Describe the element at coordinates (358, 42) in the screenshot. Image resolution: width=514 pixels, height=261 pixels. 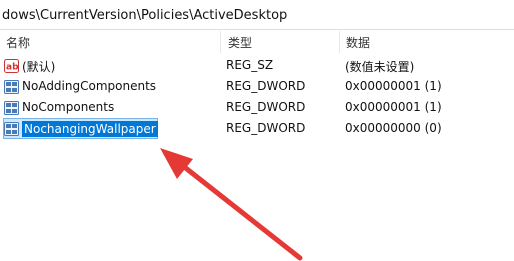
I see `column-header-data: 数据` at that location.